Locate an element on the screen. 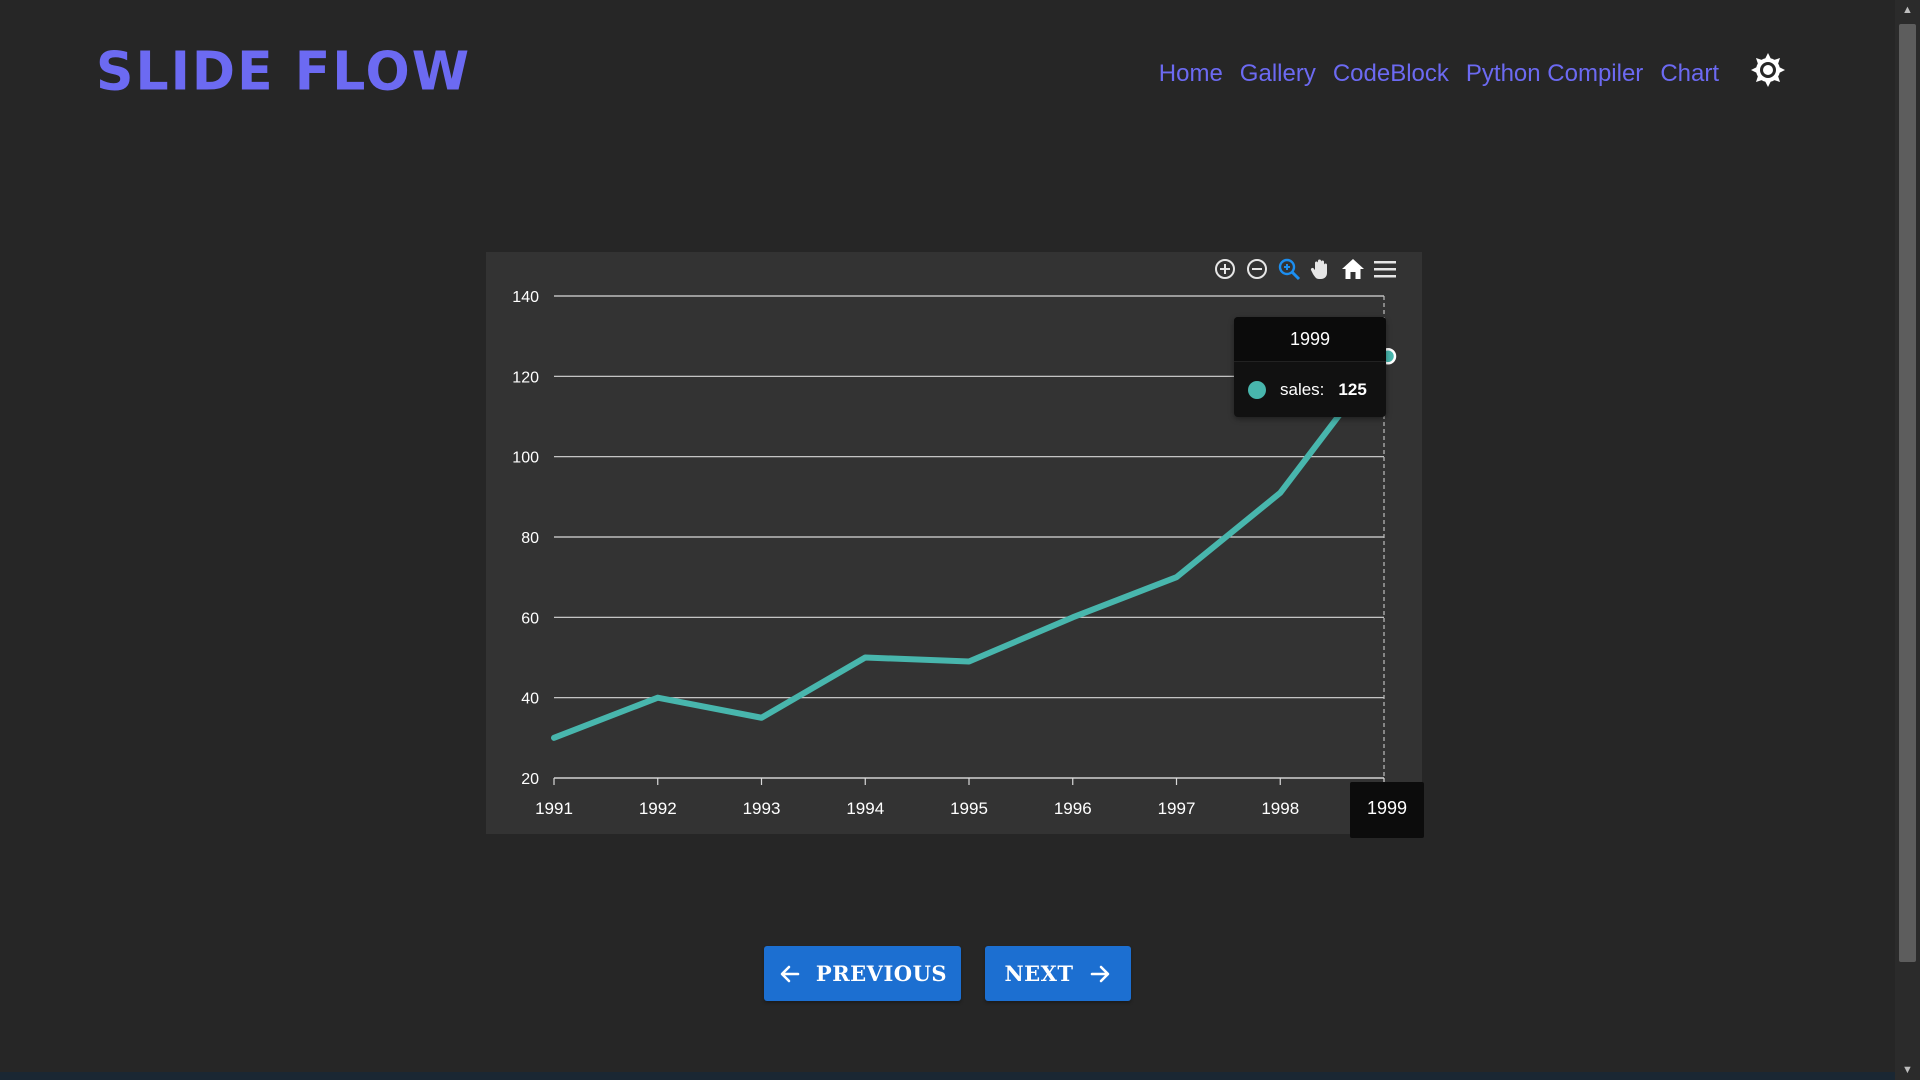 The height and width of the screenshot is (1080, 1920). x-axis-tooltip: 1999 is located at coordinates (1387, 810).